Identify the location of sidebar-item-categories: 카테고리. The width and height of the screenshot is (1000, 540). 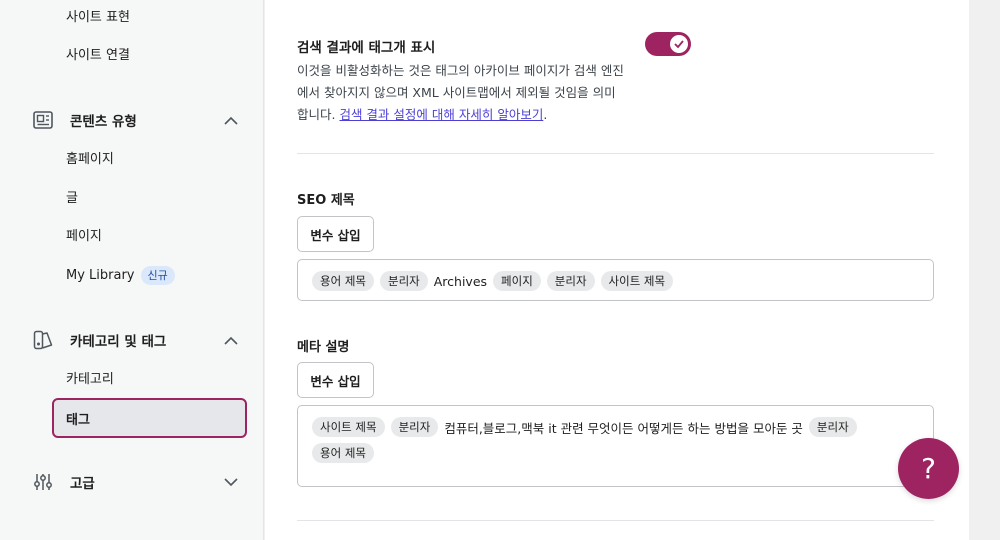
(90, 380).